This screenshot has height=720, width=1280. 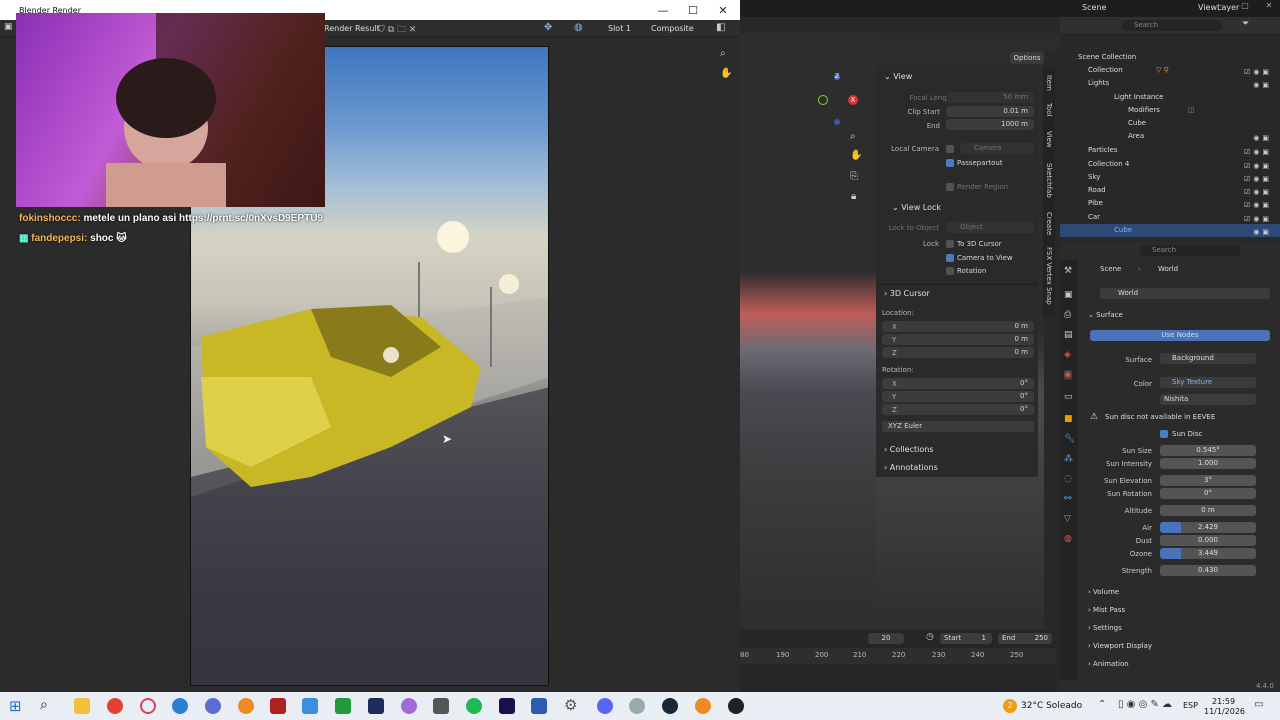 I want to click on object-tab-icon: ■, so click(x=1068, y=419).